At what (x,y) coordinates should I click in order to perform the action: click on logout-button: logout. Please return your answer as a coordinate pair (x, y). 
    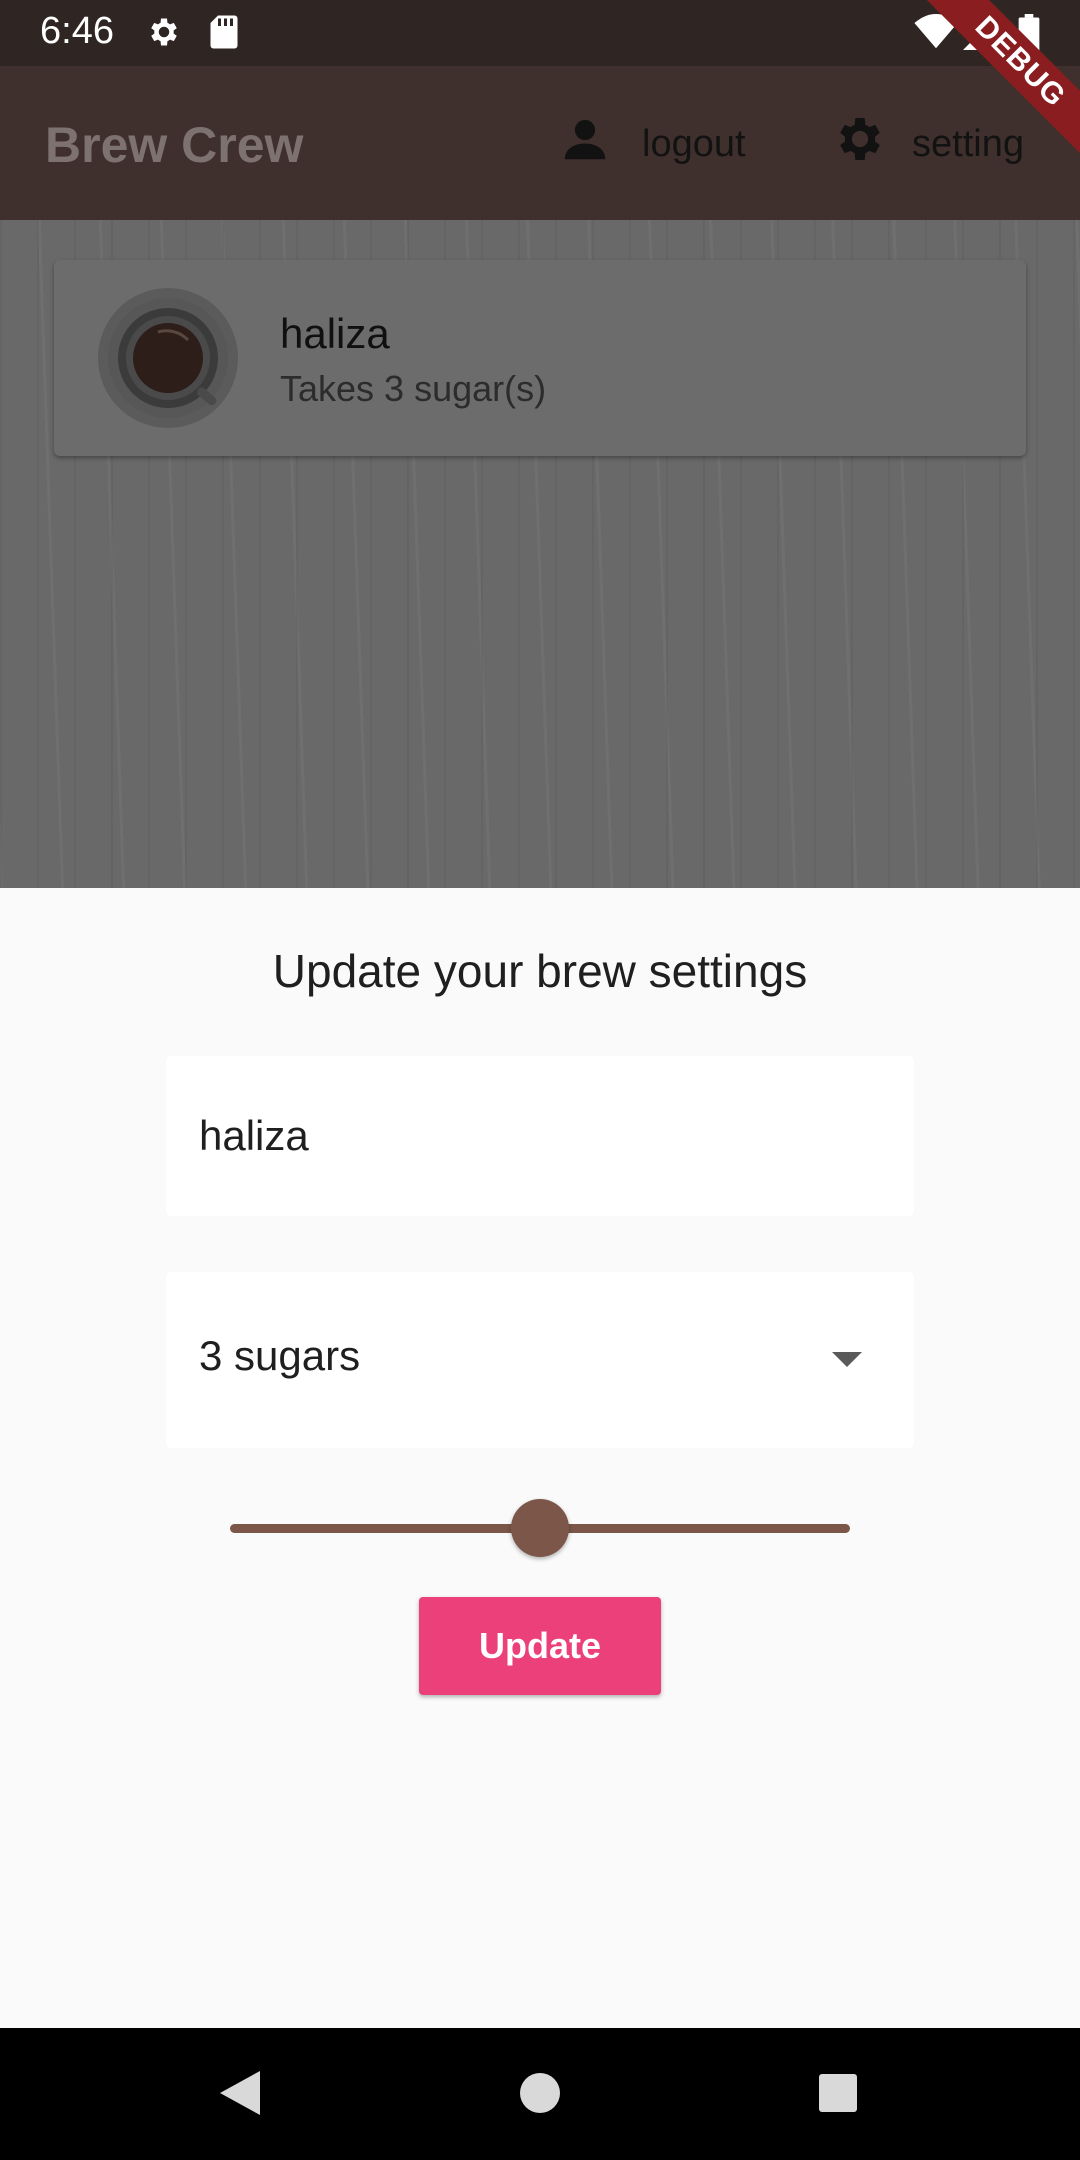
    Looking at the image, I should click on (652, 144).